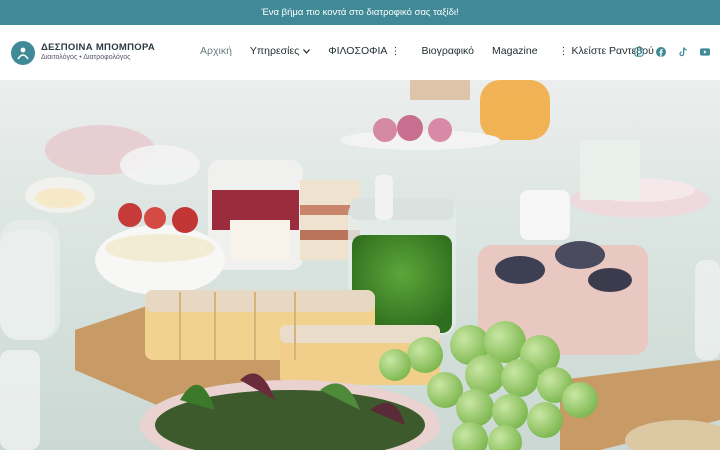  What do you see at coordinates (639, 52) in the screenshot?
I see `instagram-icon` at bounding box center [639, 52].